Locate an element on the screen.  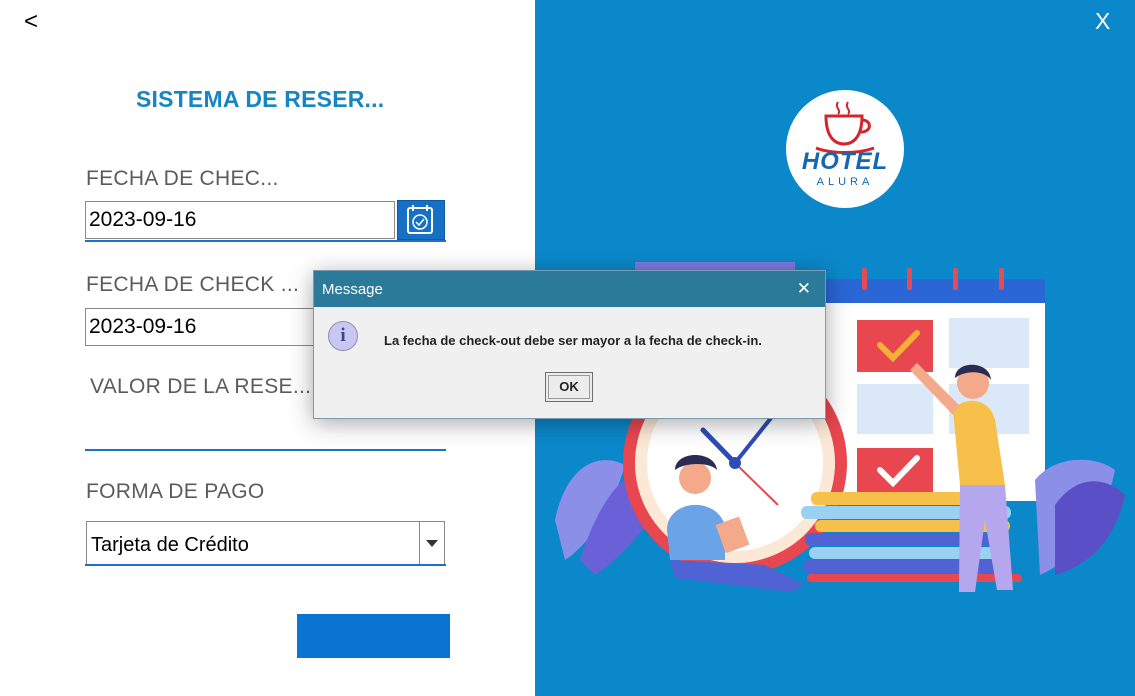
payment-method-value: Tarjeta de Crédito is located at coordinates (170, 545).